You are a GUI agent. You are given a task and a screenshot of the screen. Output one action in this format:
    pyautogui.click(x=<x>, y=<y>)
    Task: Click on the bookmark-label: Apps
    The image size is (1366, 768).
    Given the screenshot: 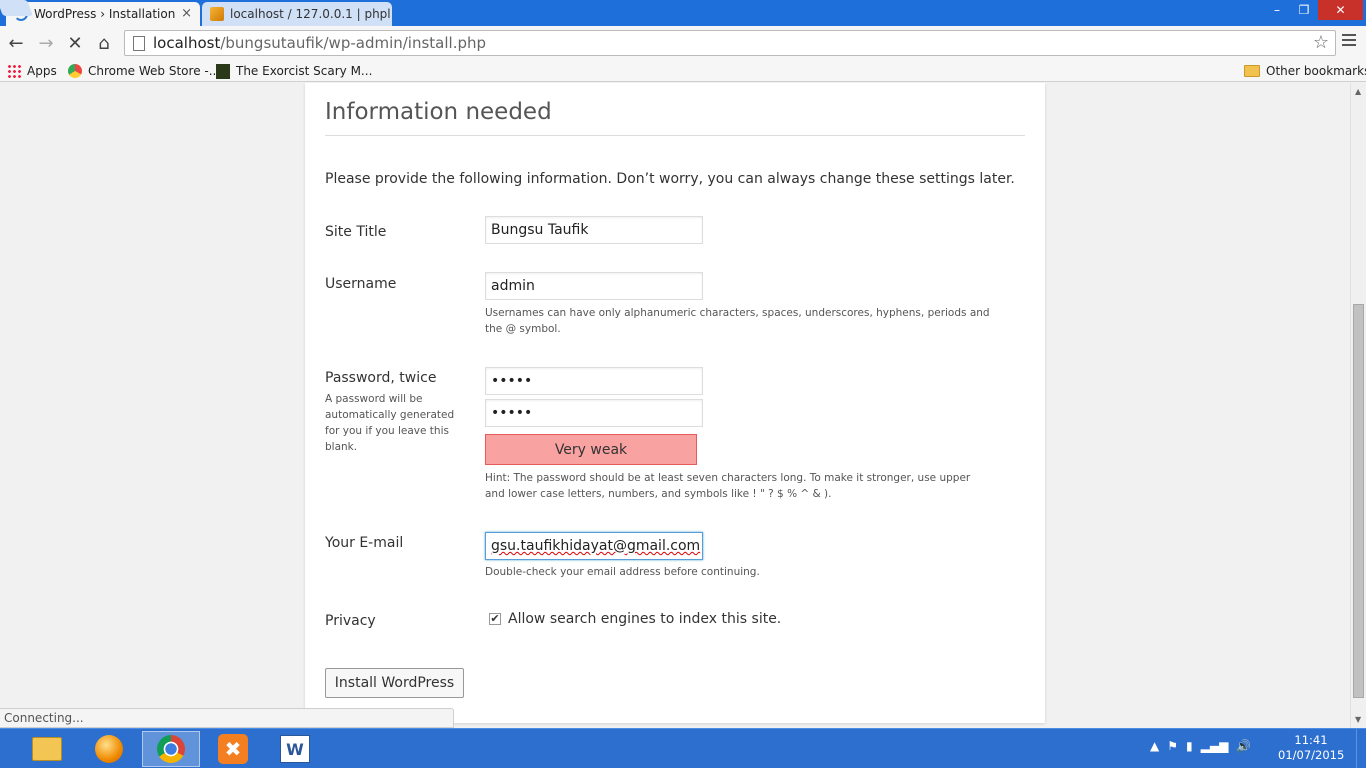 What is the action you would take?
    pyautogui.click(x=42, y=71)
    